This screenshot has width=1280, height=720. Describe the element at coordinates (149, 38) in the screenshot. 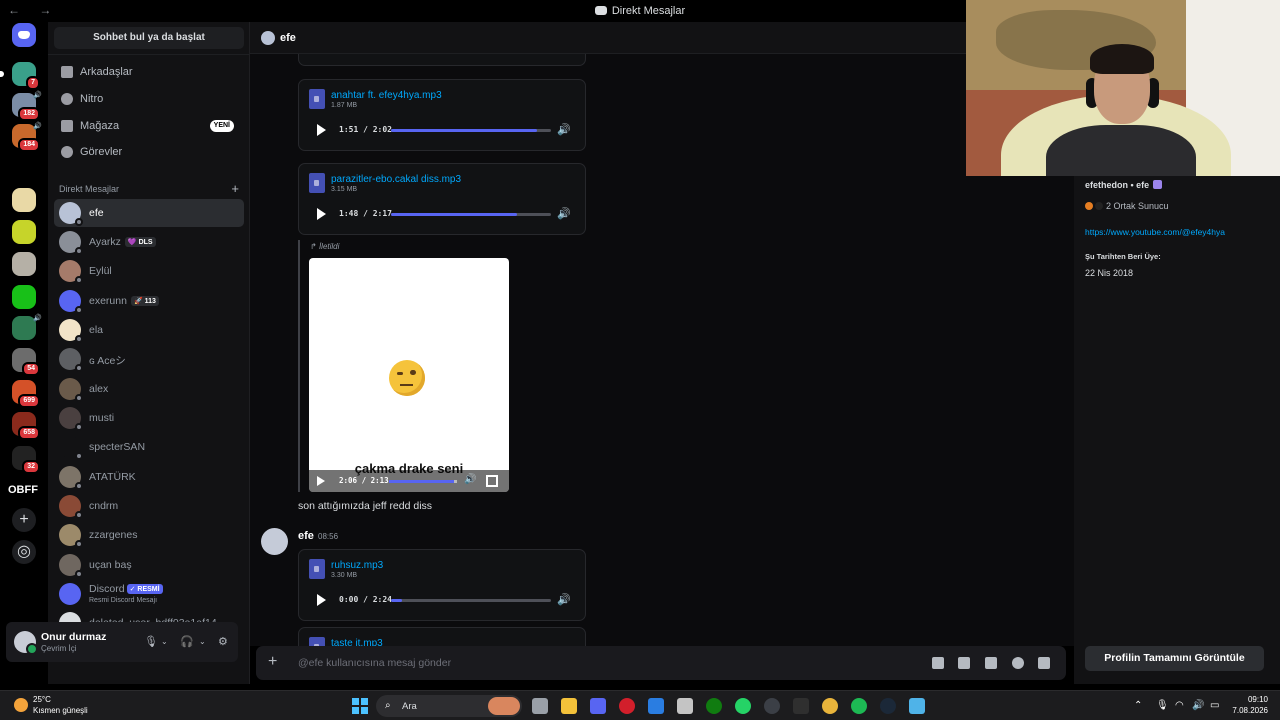

I see `find-conversation-button: Sohbet bul ya da başlat` at that location.